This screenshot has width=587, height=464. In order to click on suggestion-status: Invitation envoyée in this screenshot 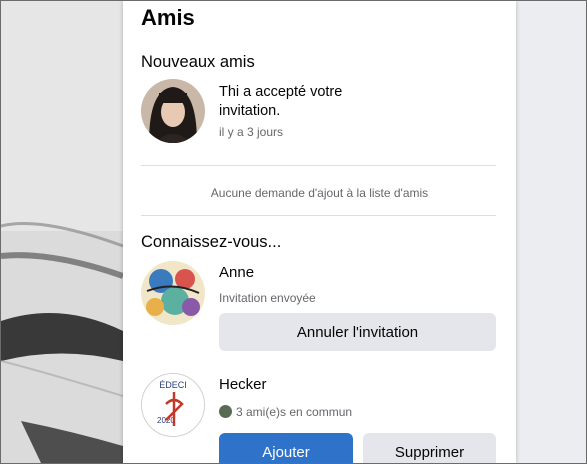, I will do `click(267, 298)`.